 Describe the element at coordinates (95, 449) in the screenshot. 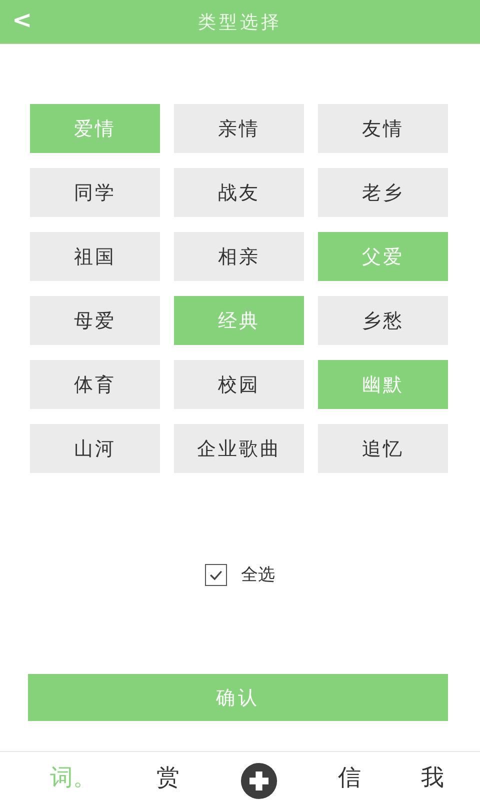

I see `category-tag: 山河` at that location.